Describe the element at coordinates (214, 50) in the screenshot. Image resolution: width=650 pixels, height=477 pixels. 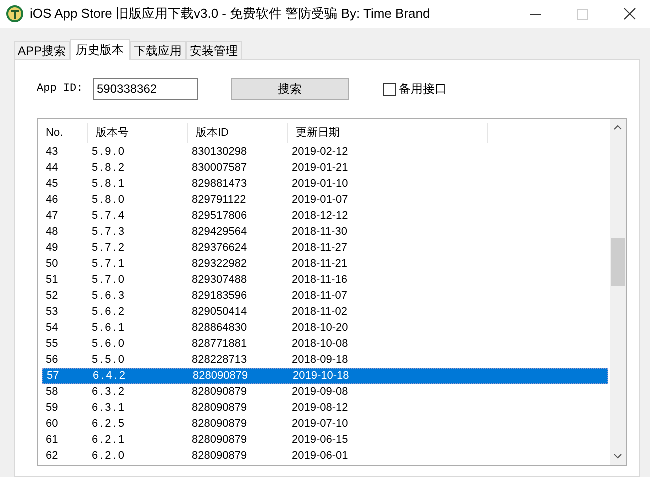
I see `tab: 安装管理` at that location.